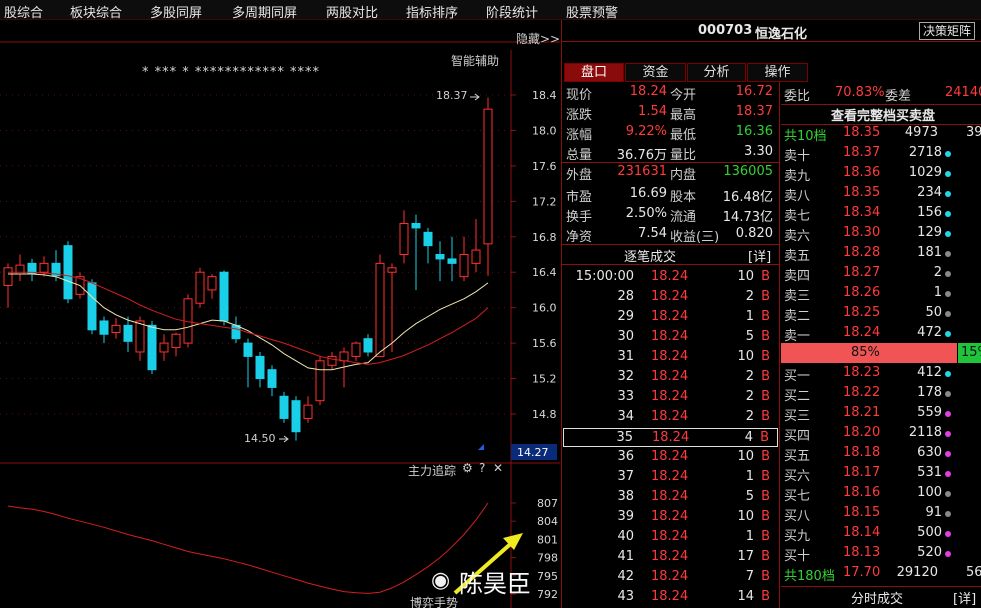  I want to click on price-axis-label: 18.4, so click(544, 95).